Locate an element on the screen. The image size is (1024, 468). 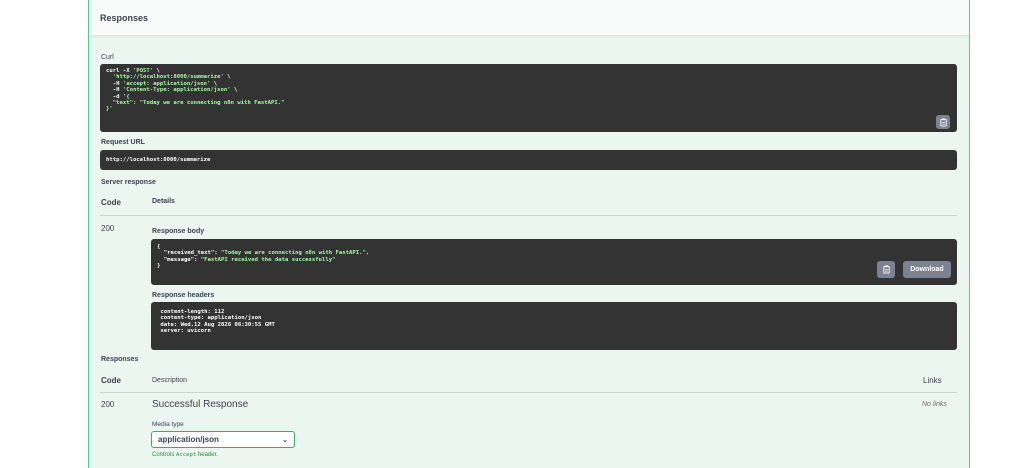
media-type-select: application/json ⌄ is located at coordinates (223, 439).